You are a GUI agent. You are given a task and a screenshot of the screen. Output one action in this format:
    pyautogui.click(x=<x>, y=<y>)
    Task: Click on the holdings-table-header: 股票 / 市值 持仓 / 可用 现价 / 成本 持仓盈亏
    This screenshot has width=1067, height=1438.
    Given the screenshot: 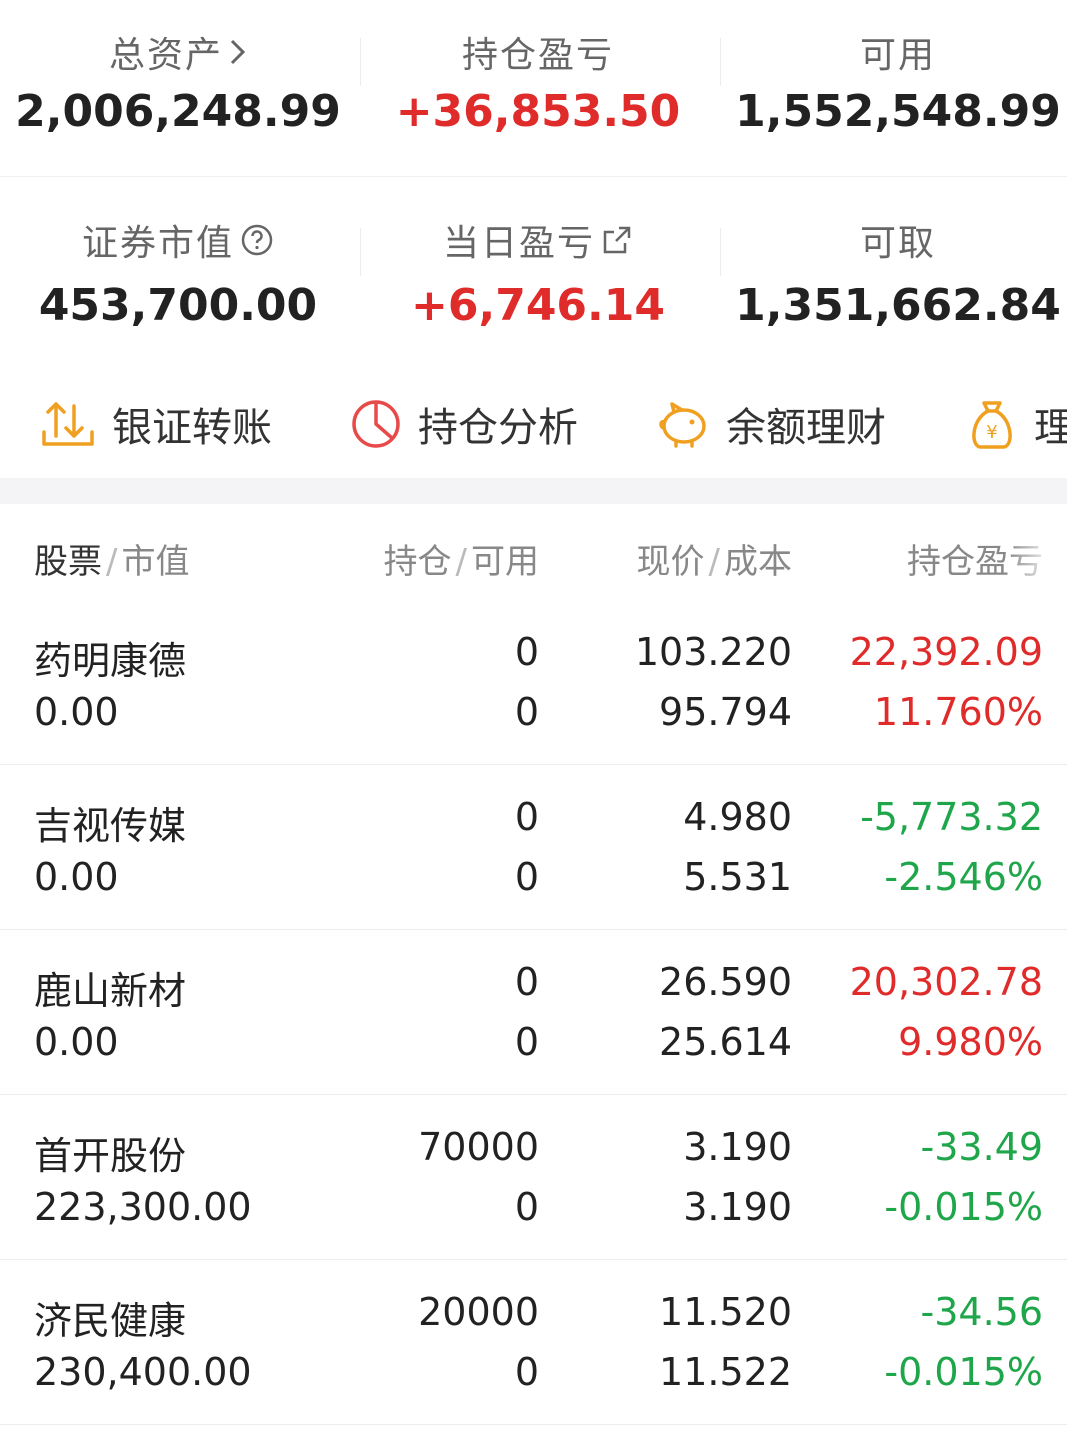 What is the action you would take?
    pyautogui.click(x=533, y=552)
    